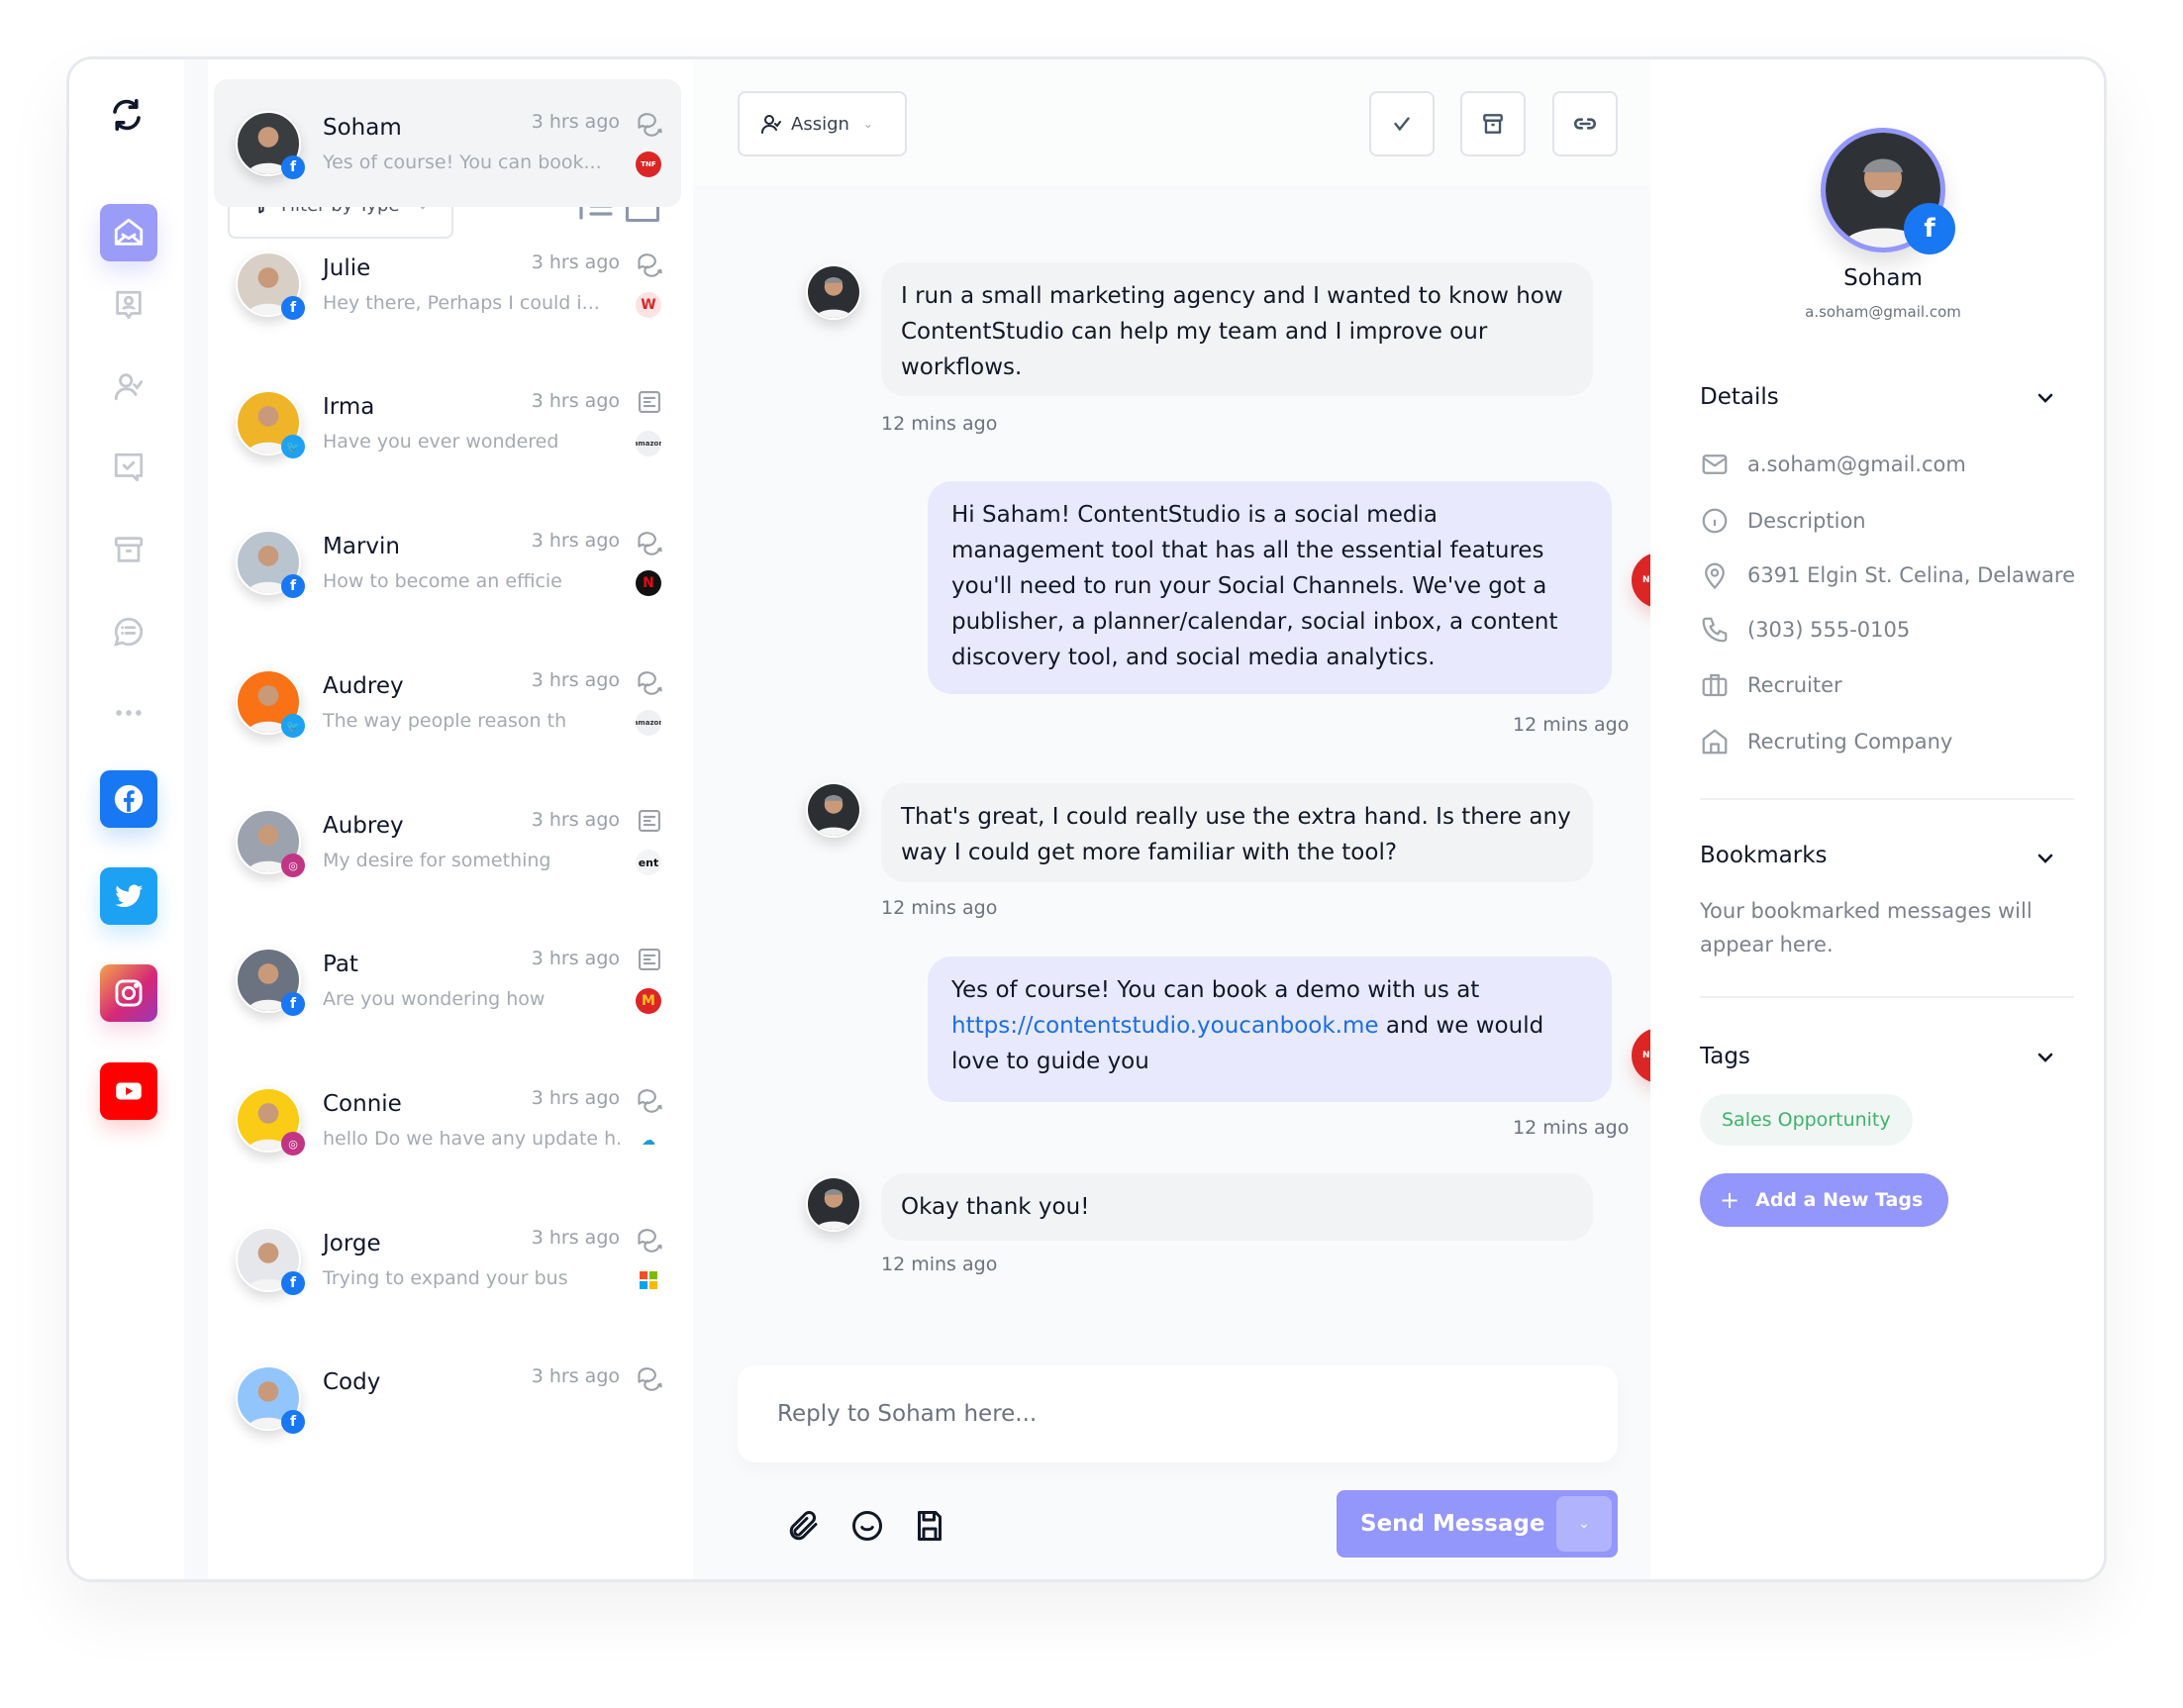 The height and width of the screenshot is (1708, 2183). Describe the element at coordinates (127, 115) in the screenshot. I see `refresh-icon` at that location.